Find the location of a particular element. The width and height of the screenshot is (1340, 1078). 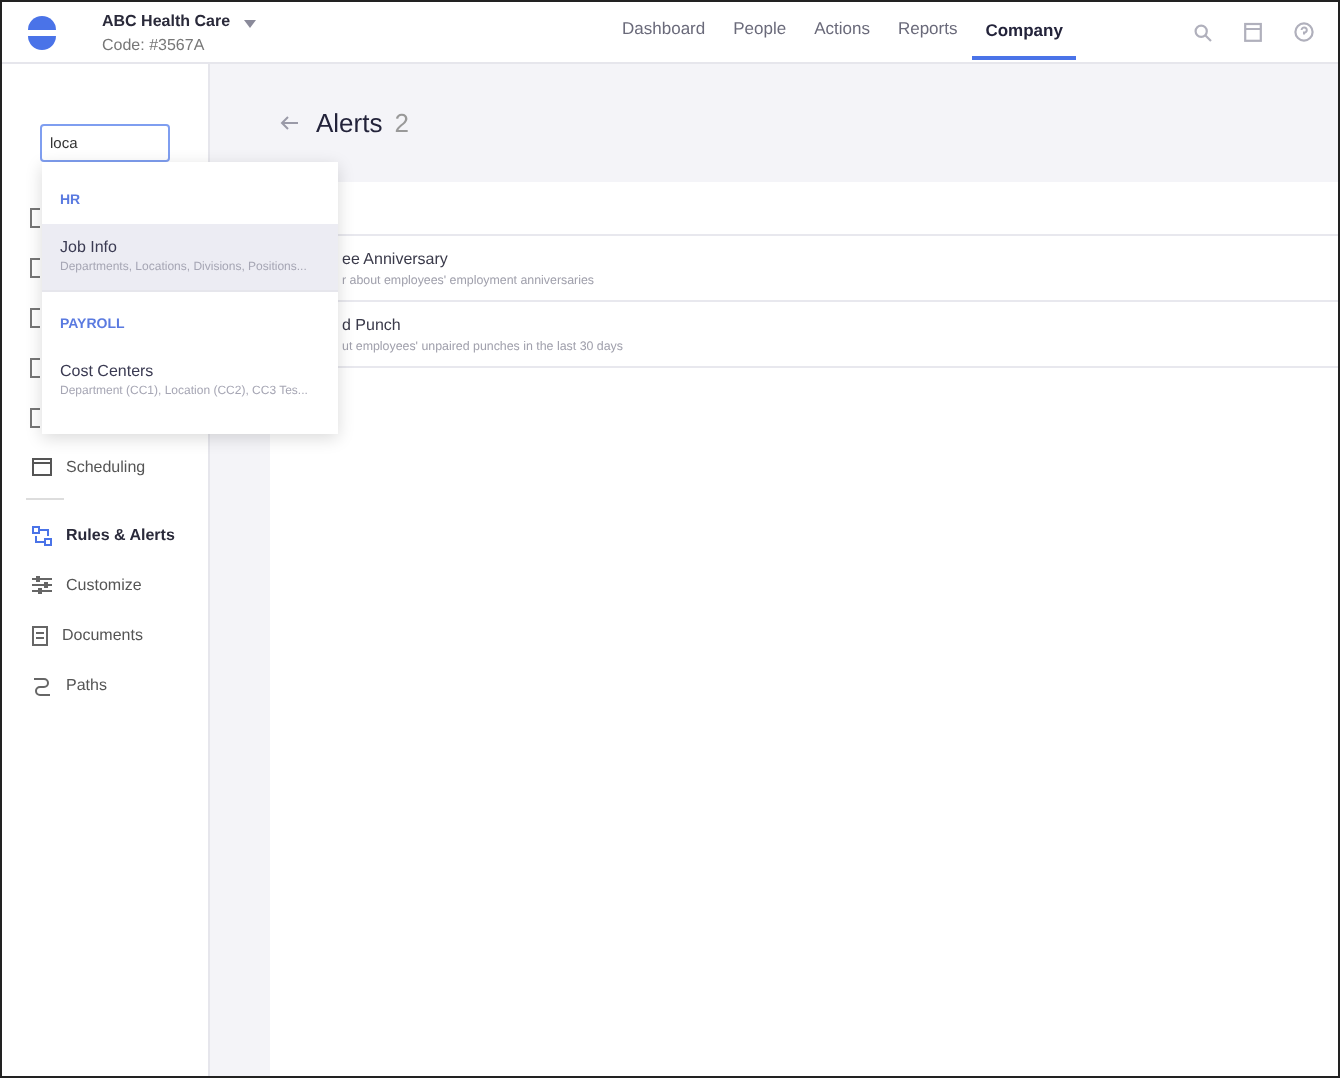

path-icon is located at coordinates (42, 685).